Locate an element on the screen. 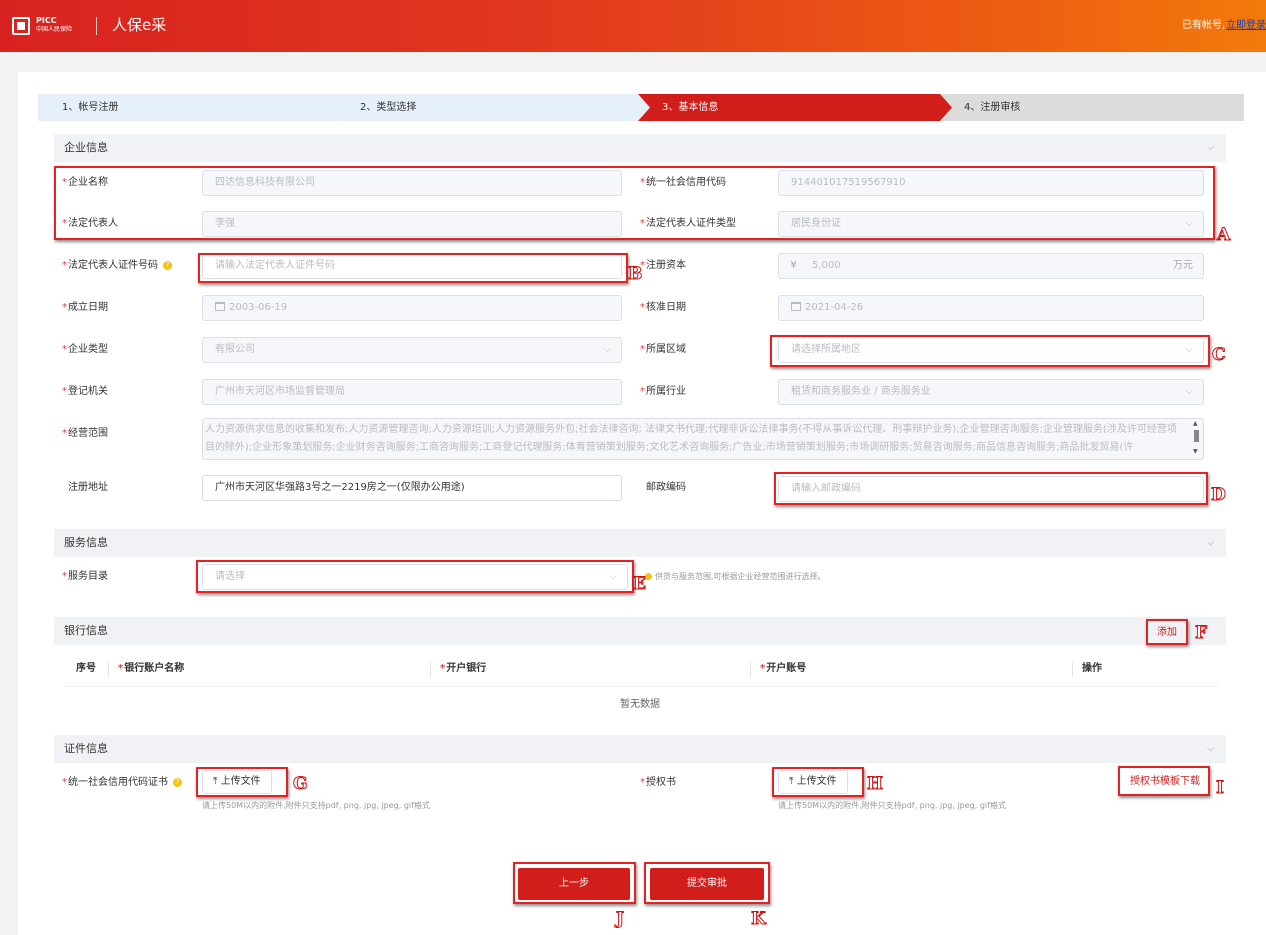  annotation-marker: F is located at coordinates (1201, 633).